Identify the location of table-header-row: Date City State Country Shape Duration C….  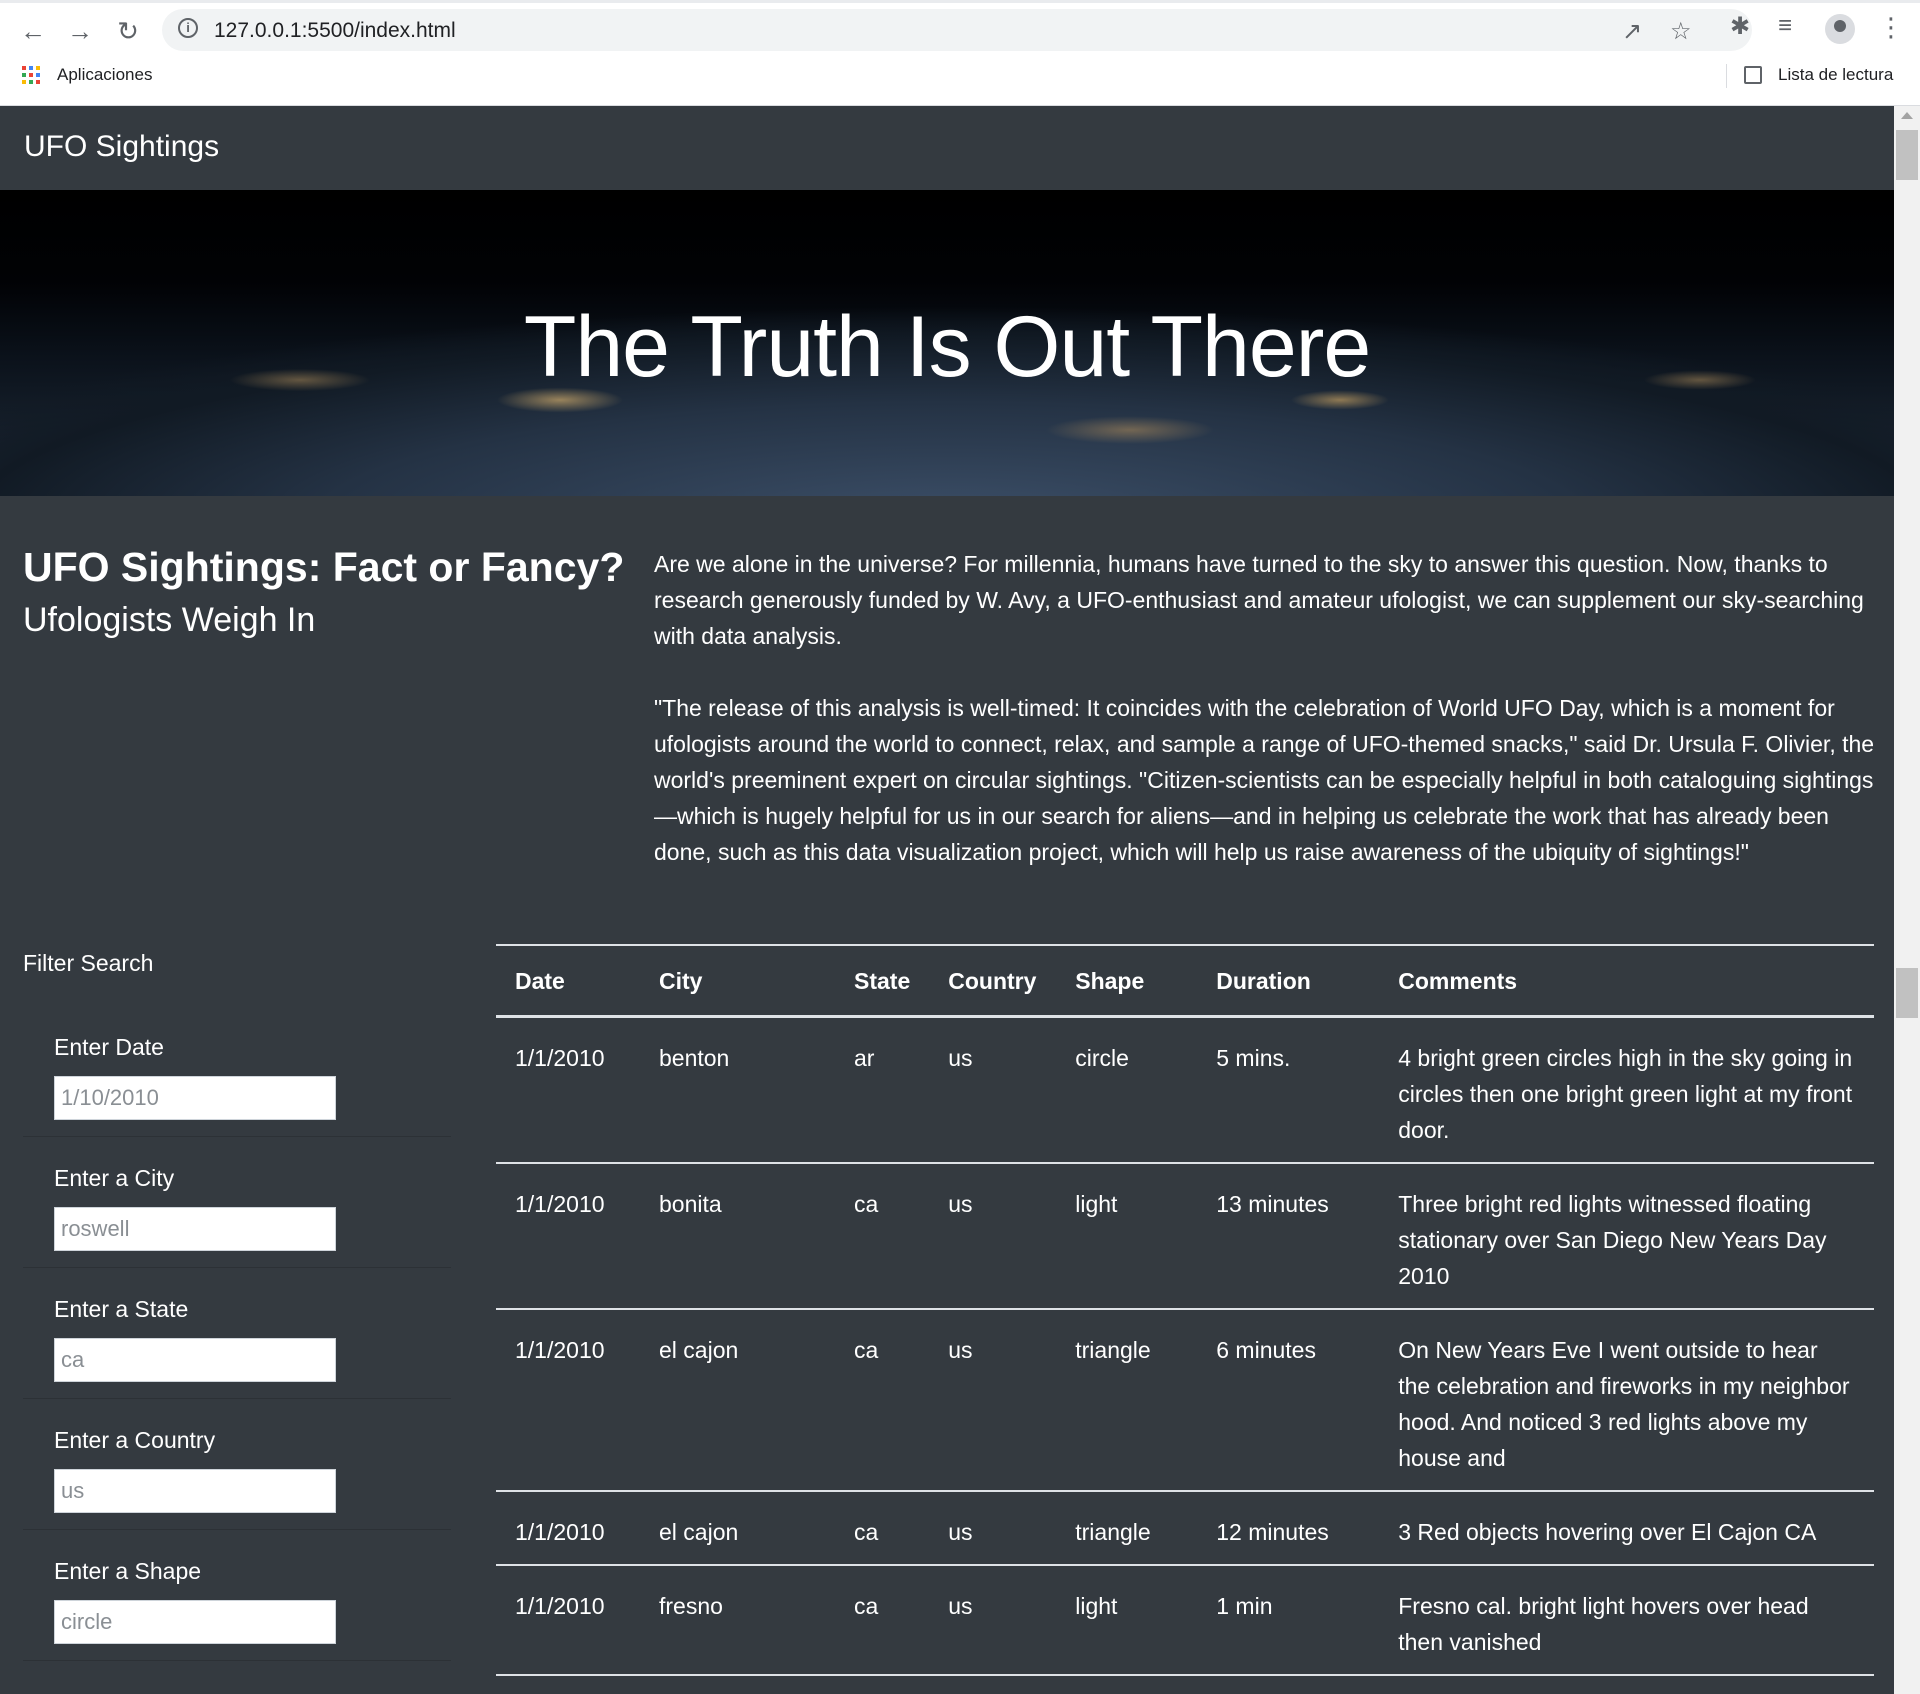
(1185, 981).